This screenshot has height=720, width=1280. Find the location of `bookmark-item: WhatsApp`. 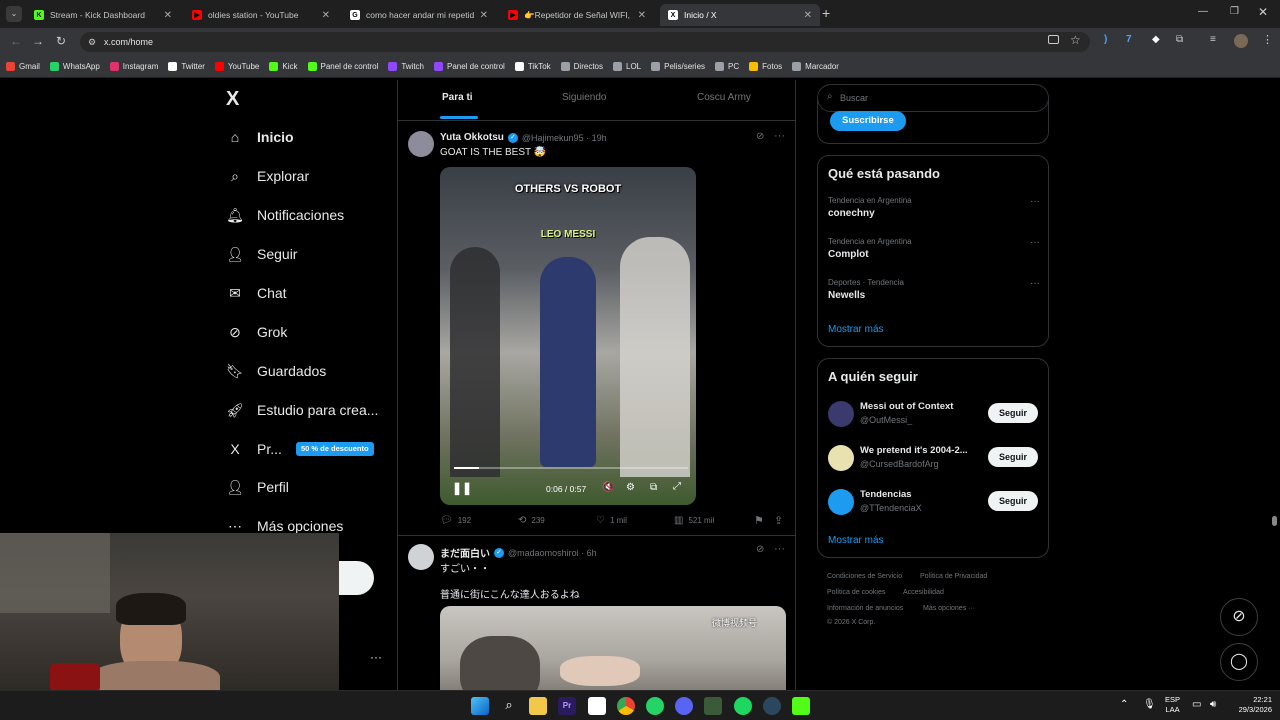

bookmark-item: WhatsApp is located at coordinates (74, 66).